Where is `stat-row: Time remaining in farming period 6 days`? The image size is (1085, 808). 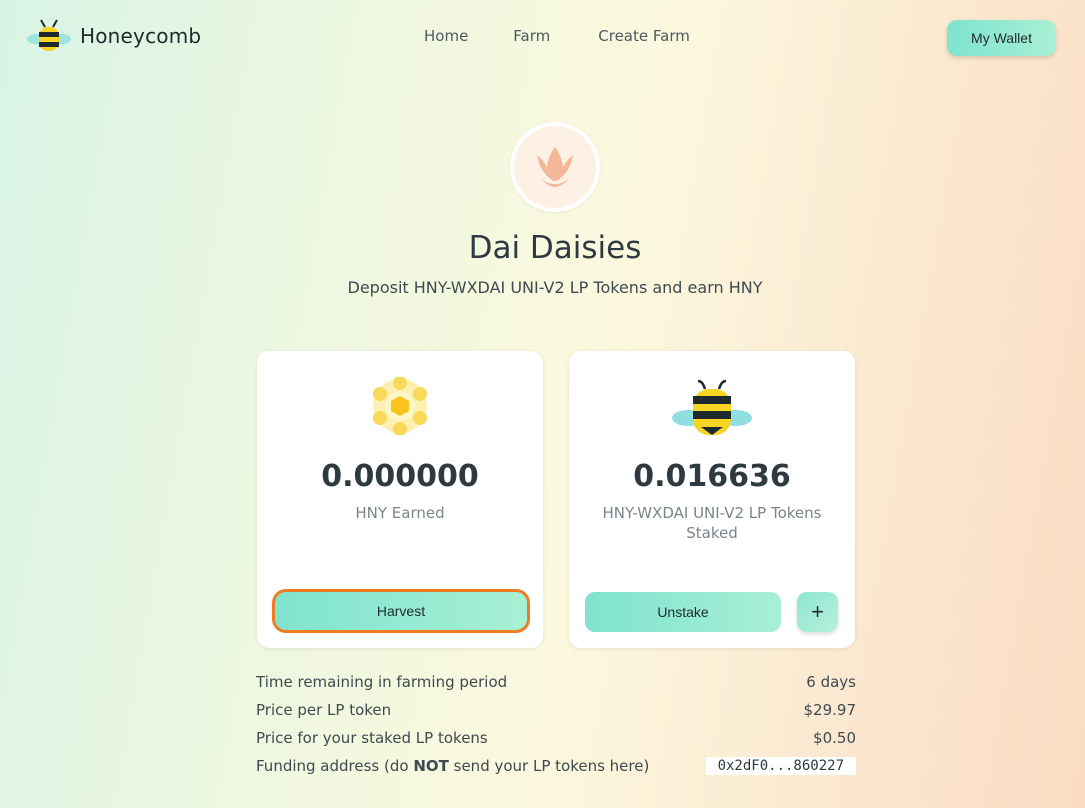
stat-row: Time remaining in farming period 6 days is located at coordinates (556, 682).